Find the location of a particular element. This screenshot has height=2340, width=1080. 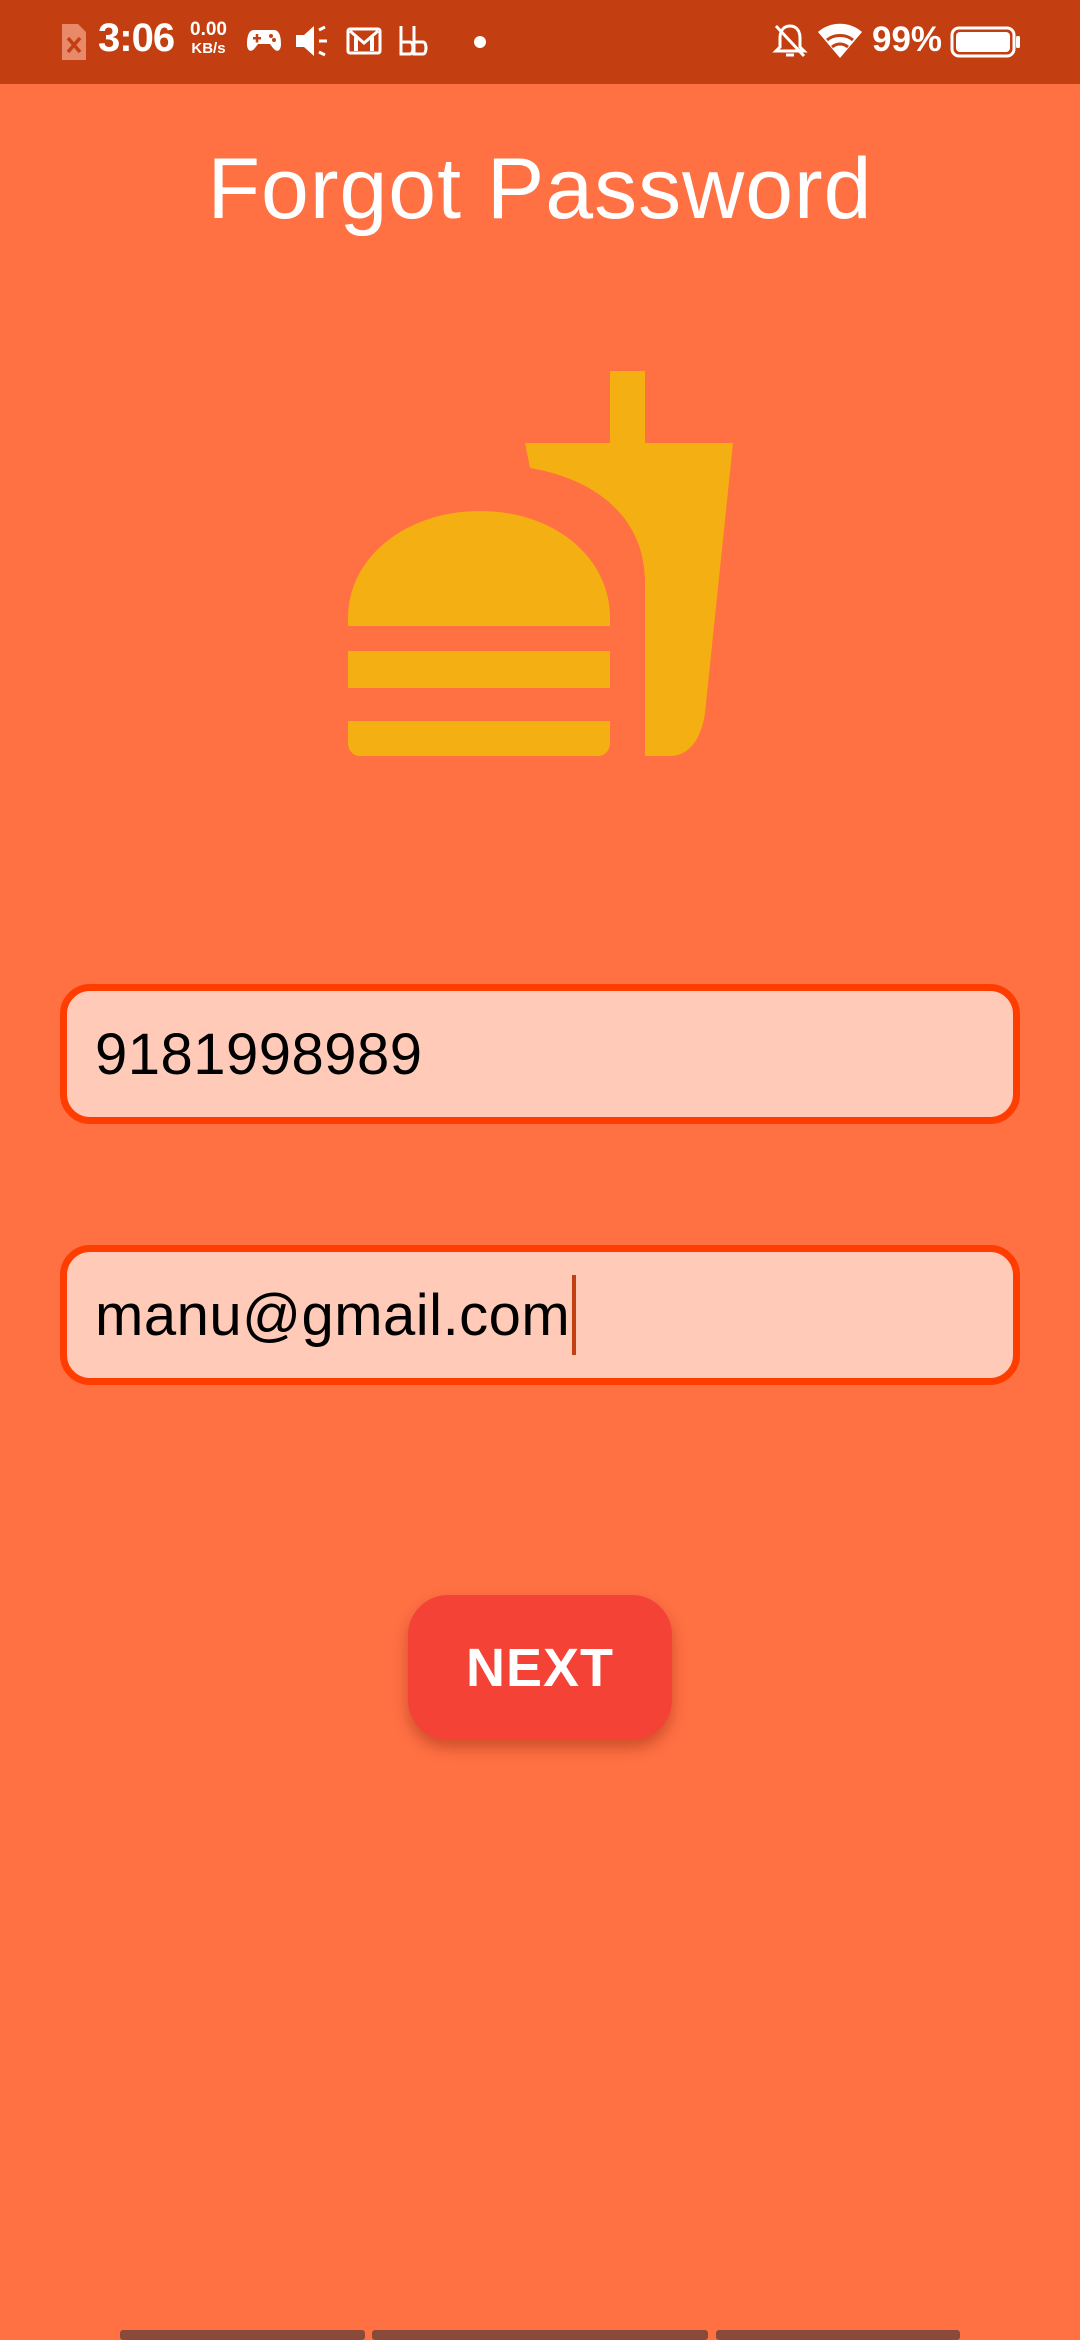

next-button: NEXT is located at coordinates (540, 1667).